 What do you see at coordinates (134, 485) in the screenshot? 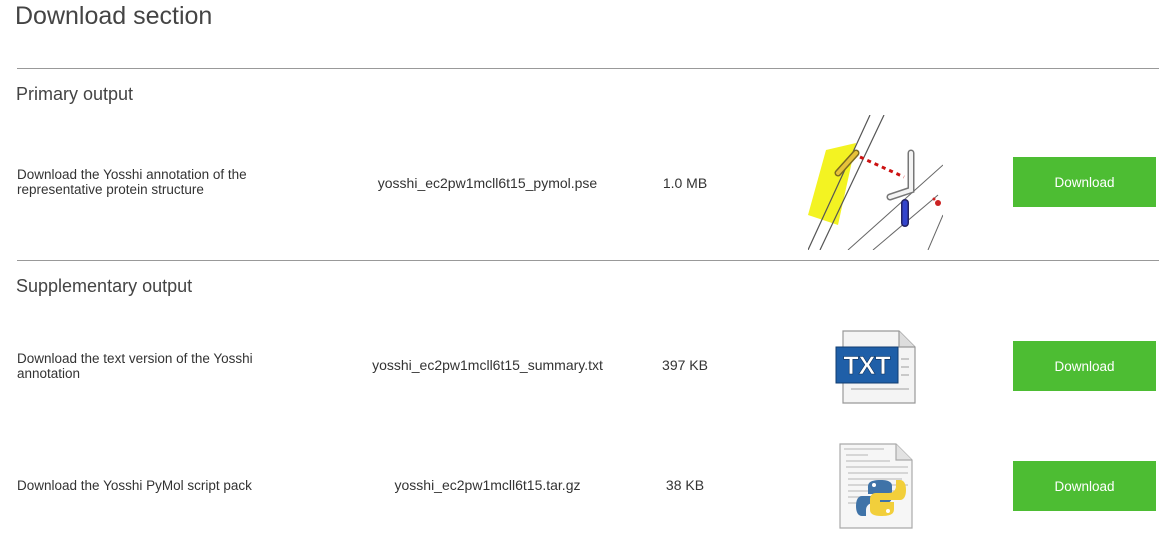
I see `row-description: Download the Yosshi PyMol script pack` at bounding box center [134, 485].